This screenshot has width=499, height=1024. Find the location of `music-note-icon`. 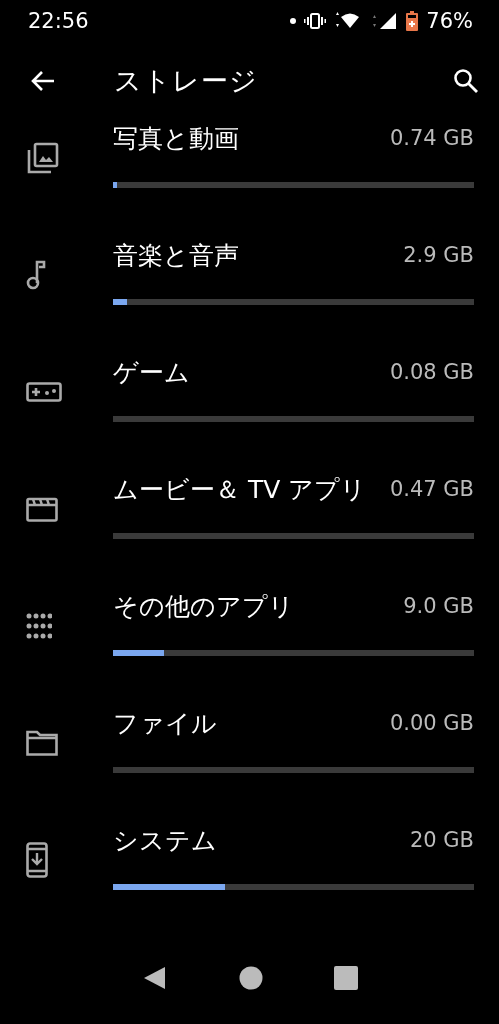

music-note-icon is located at coordinates (36, 275).